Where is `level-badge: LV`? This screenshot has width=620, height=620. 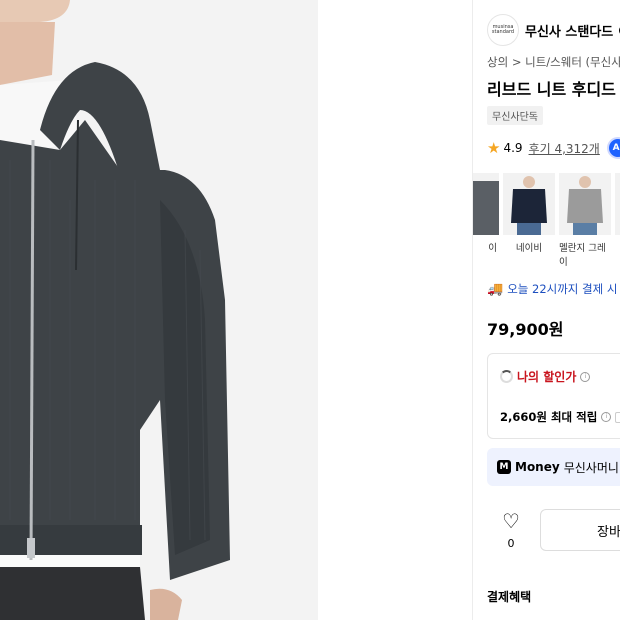 level-badge: LV is located at coordinates (617, 417).